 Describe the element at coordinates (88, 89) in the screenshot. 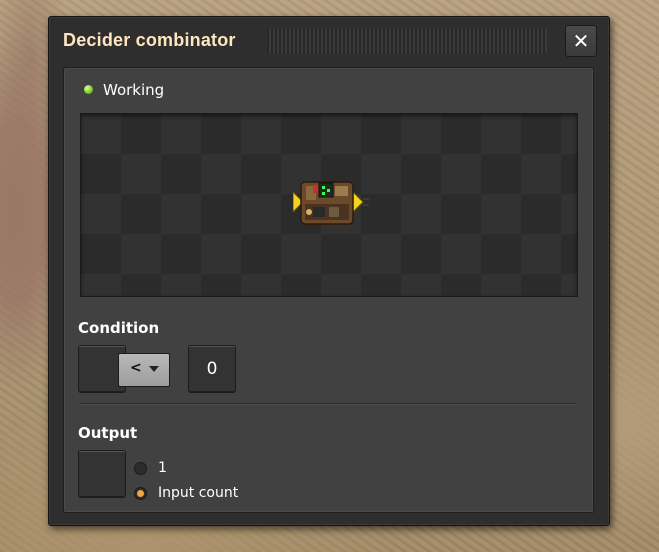

I see `status-led-icon` at that location.